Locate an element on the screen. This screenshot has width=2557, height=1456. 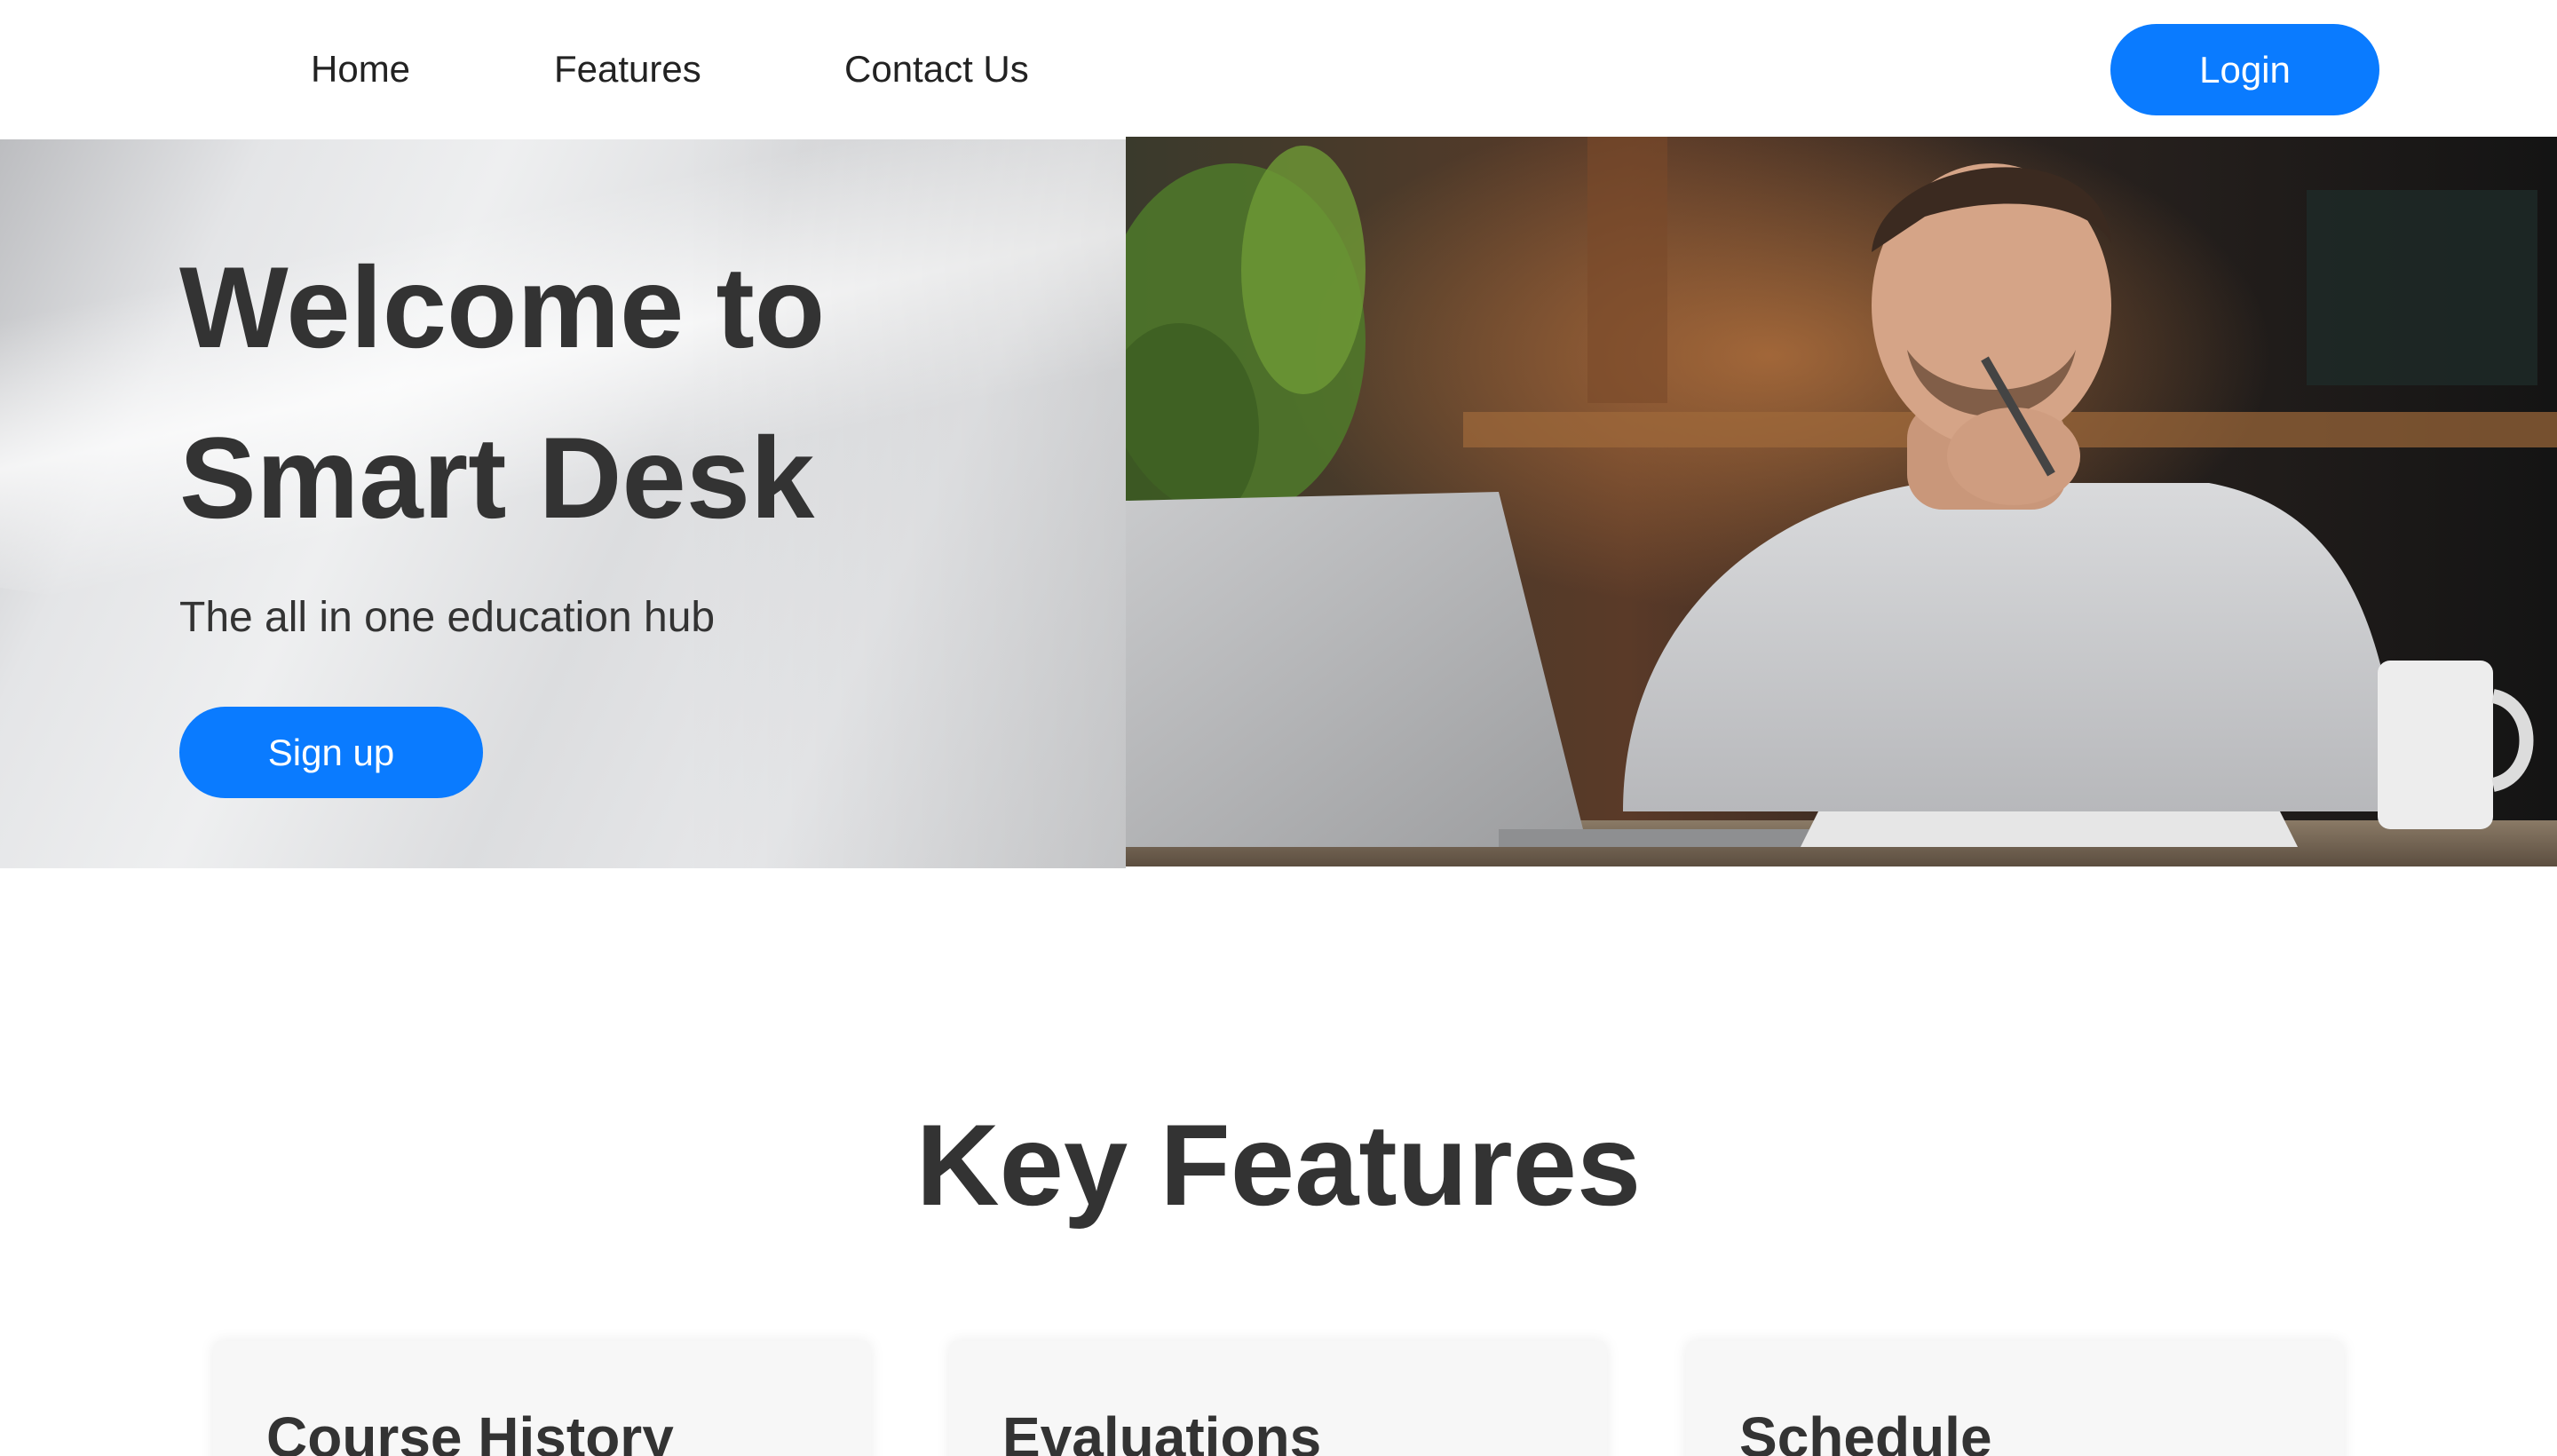
feature-card-course-history: Course History is located at coordinates (542, 1398).